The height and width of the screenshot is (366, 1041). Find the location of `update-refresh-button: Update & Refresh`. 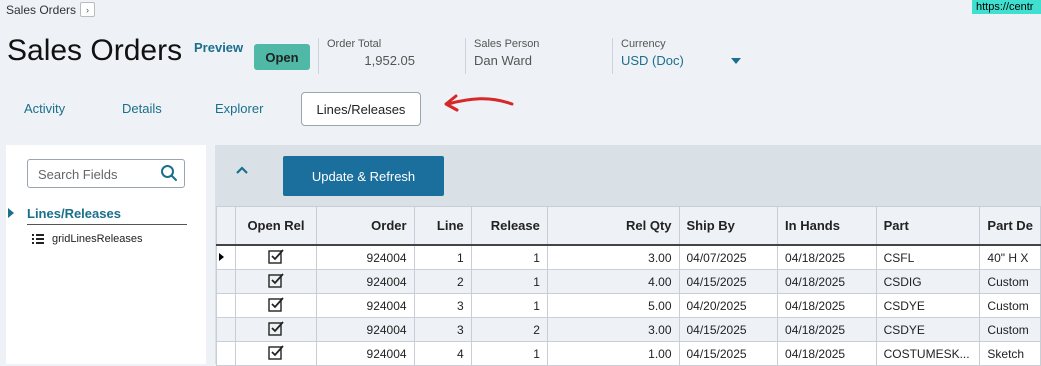

update-refresh-button: Update & Refresh is located at coordinates (363, 176).